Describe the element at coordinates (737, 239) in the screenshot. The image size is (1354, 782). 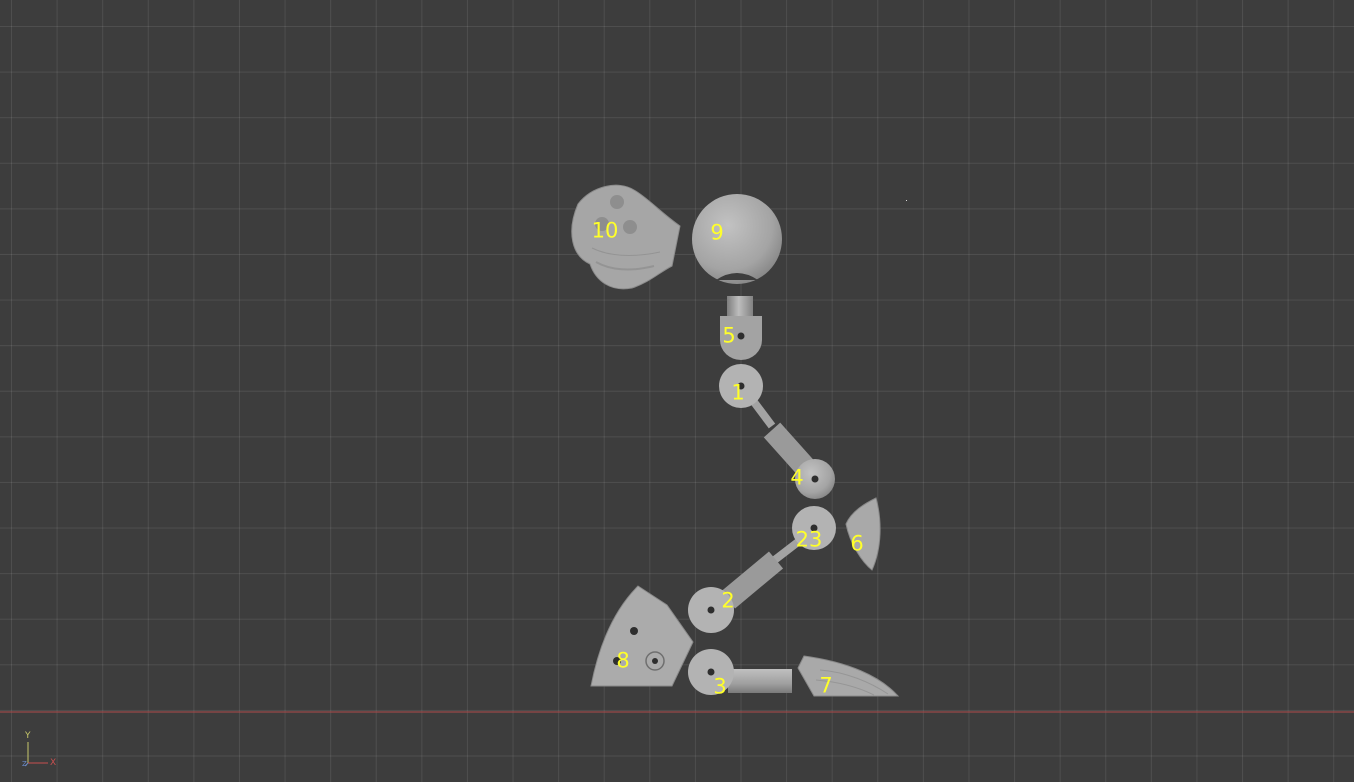
I see `part-9-sphere` at that location.